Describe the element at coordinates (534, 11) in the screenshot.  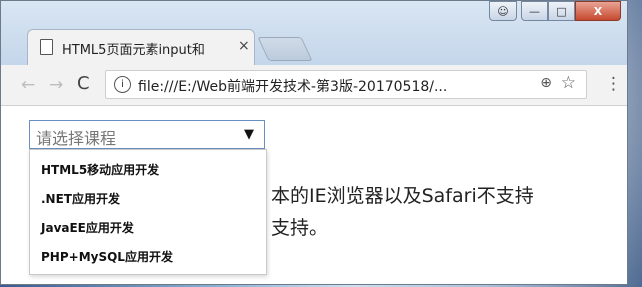
I see `minimize-button: —` at that location.